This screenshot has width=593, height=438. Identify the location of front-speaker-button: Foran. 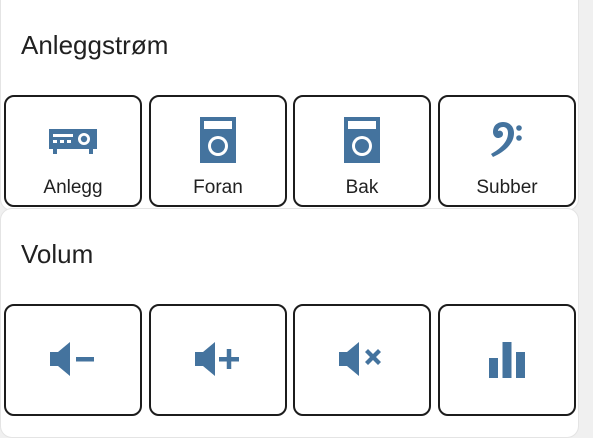
(218, 151).